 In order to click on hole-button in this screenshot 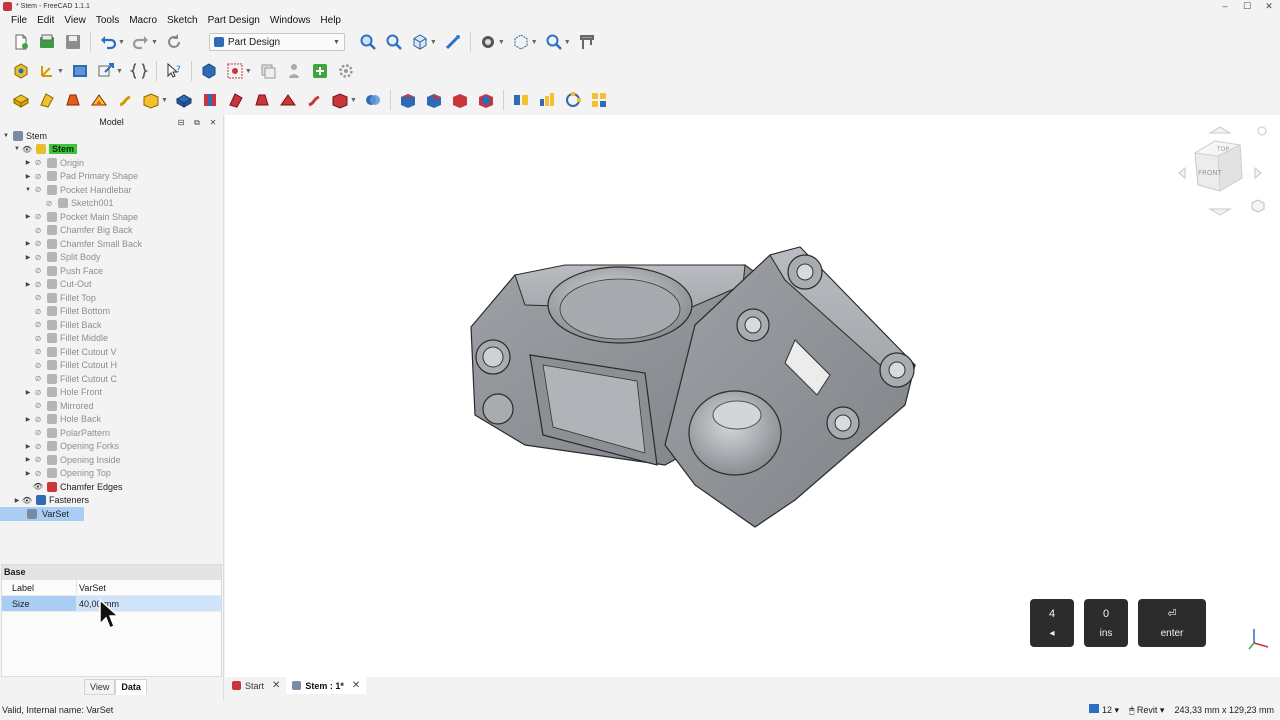, I will do `click(210, 100)`.